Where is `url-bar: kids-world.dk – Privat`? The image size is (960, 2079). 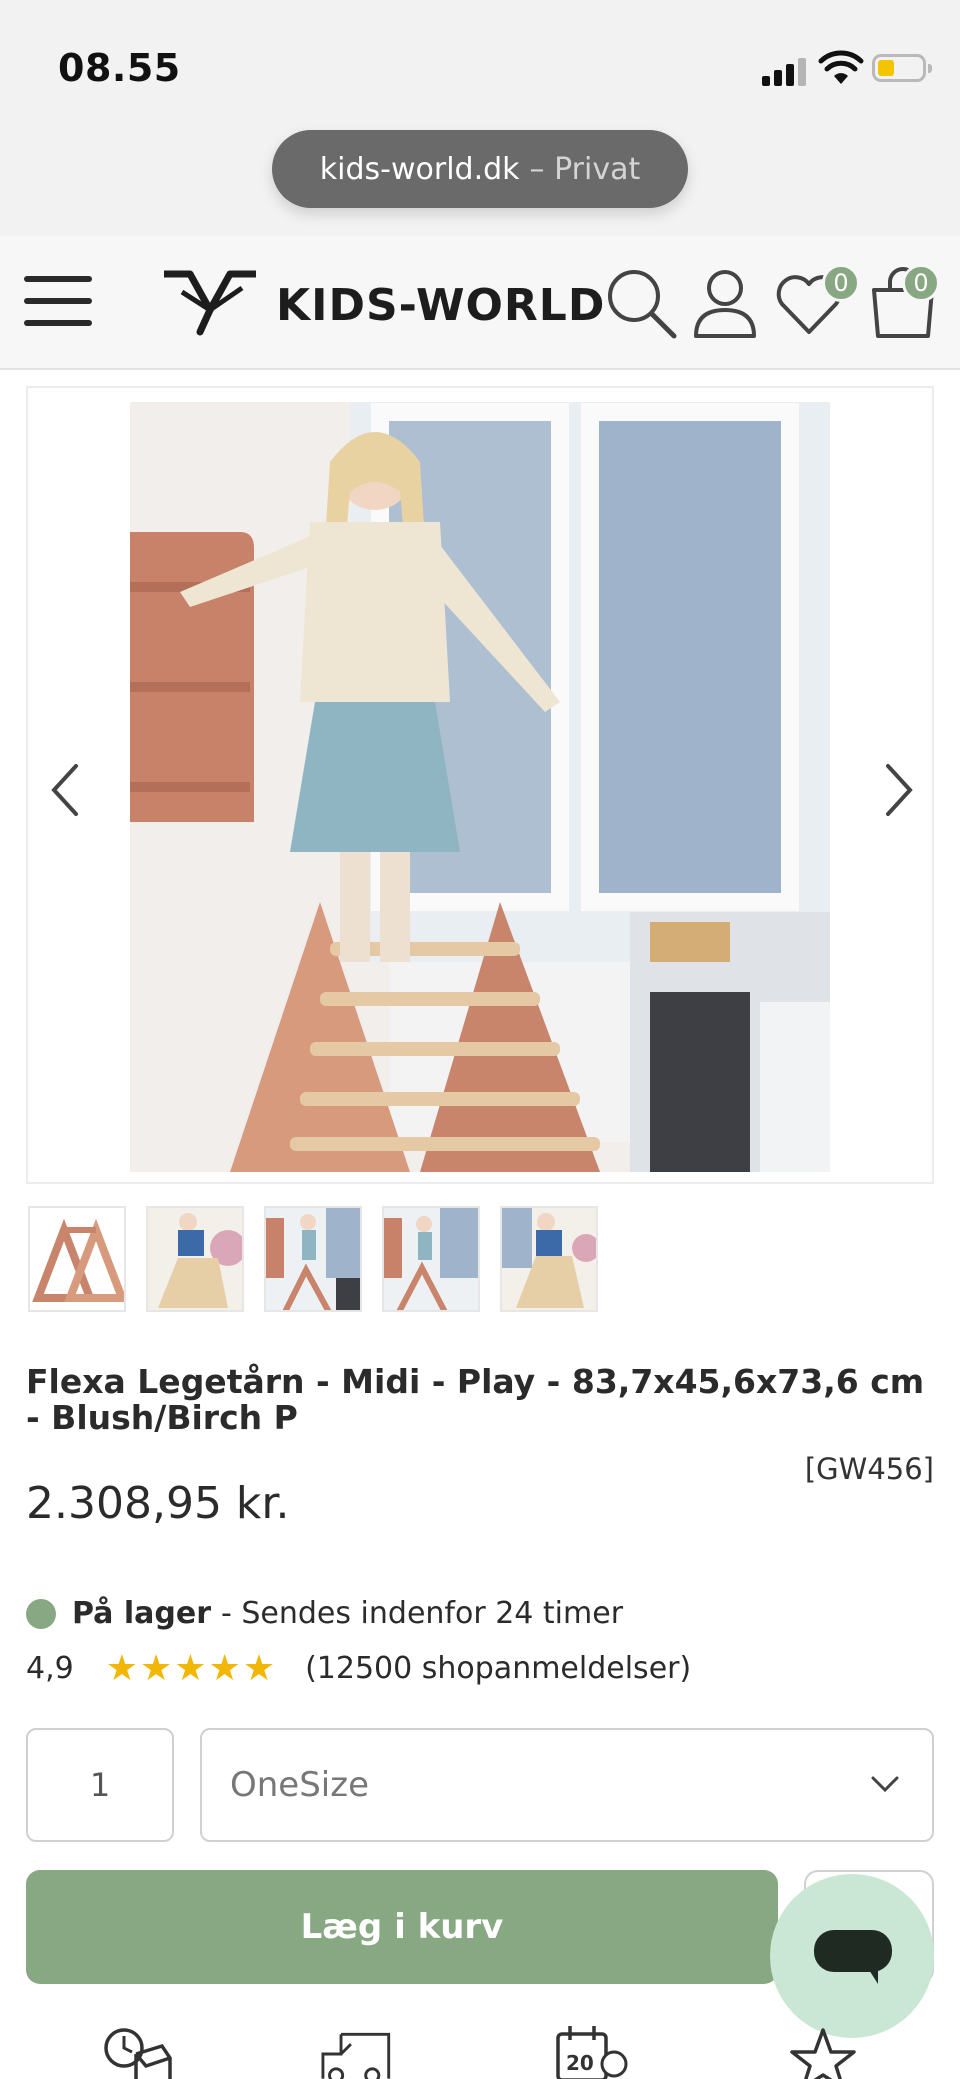
url-bar: kids-world.dk – Privat is located at coordinates (480, 169).